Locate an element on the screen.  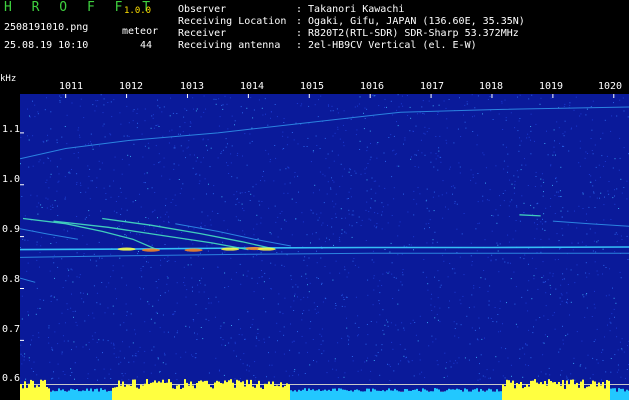
info-value: : R820T2(RTL-SDR) SDR-Sharp 53.372MHz is located at coordinates (407, 33).